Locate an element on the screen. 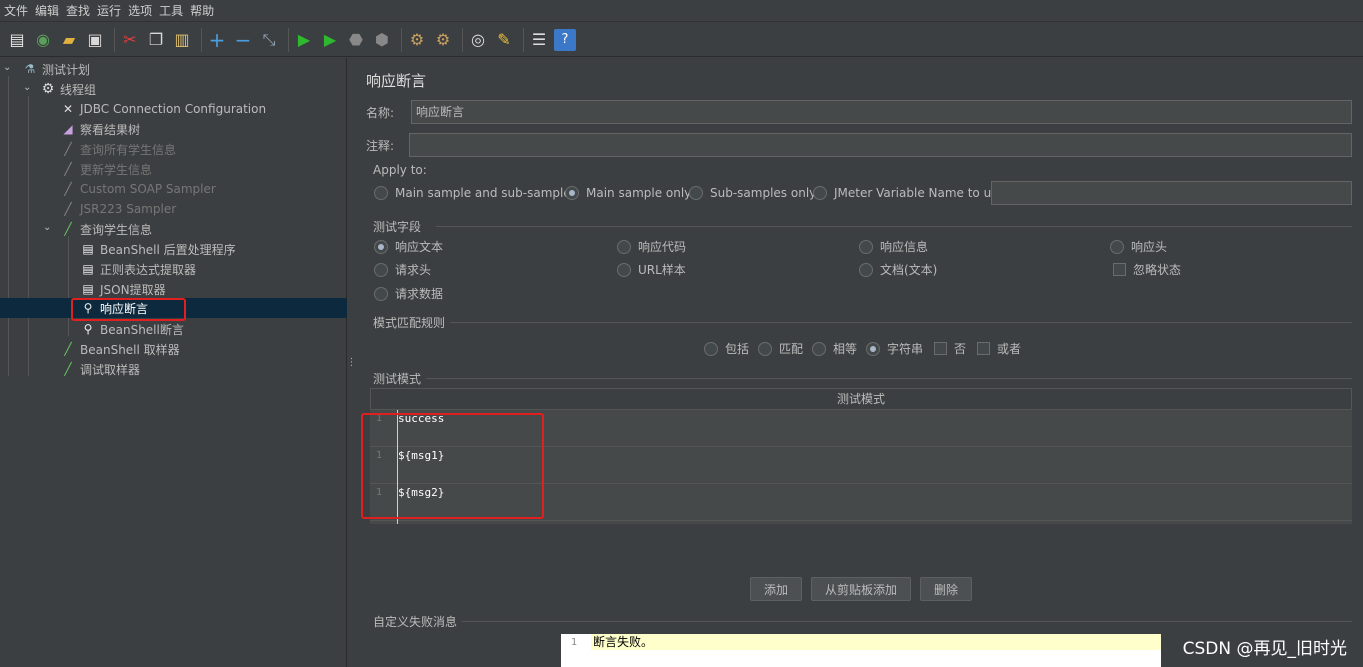 The image size is (1363, 667). cut-icon: ✂ is located at coordinates (130, 40).